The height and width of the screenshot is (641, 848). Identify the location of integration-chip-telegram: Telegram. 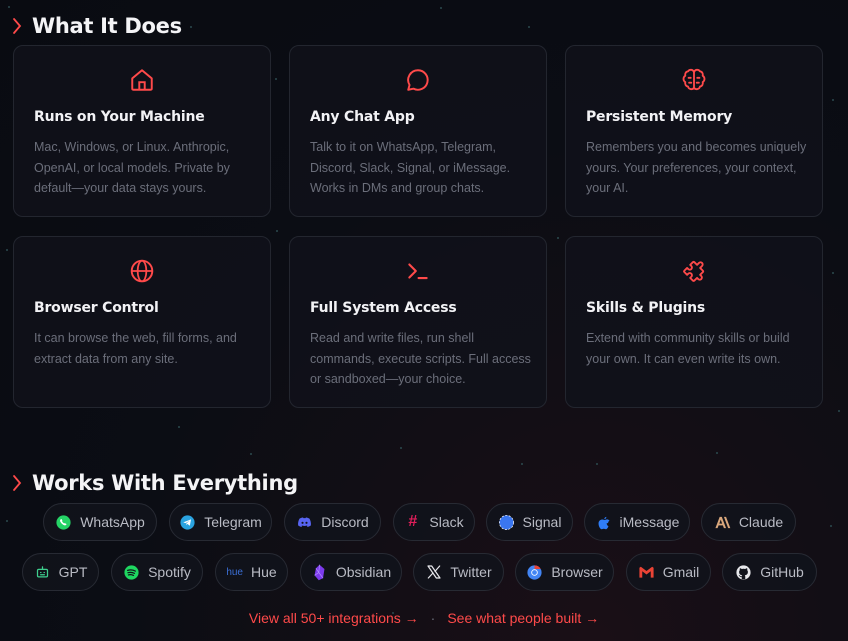
(220, 522).